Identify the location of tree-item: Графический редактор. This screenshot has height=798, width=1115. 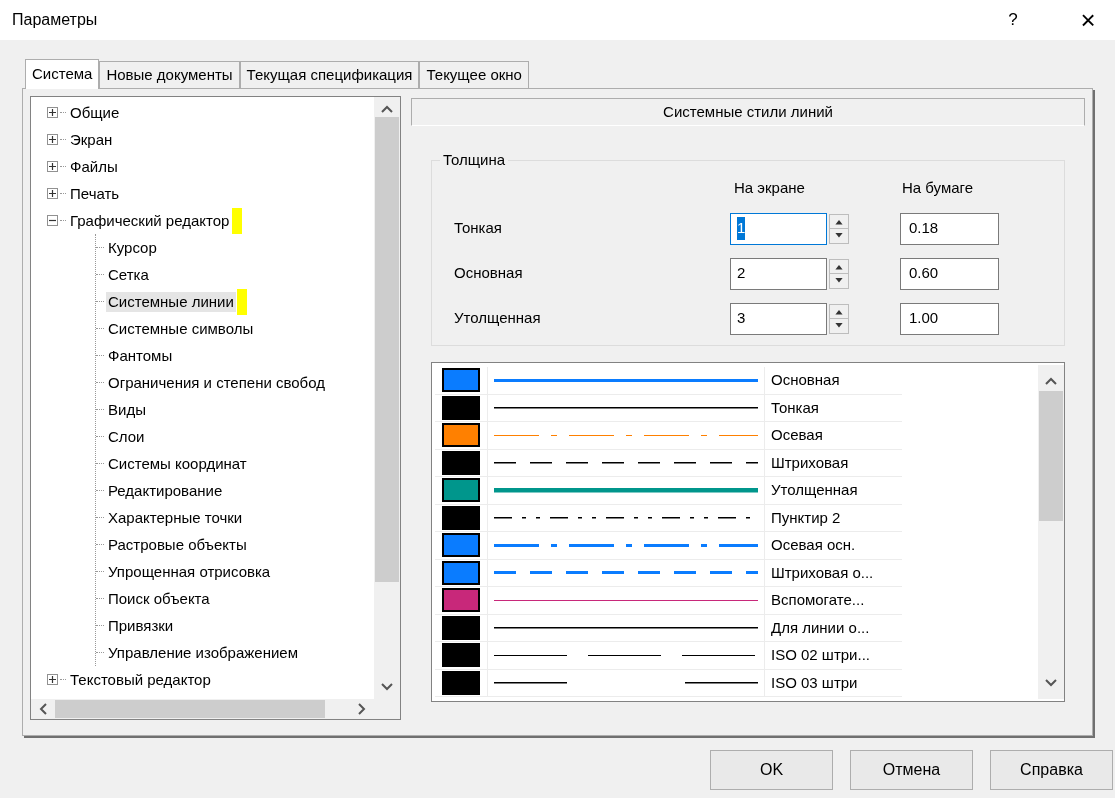
(150, 220).